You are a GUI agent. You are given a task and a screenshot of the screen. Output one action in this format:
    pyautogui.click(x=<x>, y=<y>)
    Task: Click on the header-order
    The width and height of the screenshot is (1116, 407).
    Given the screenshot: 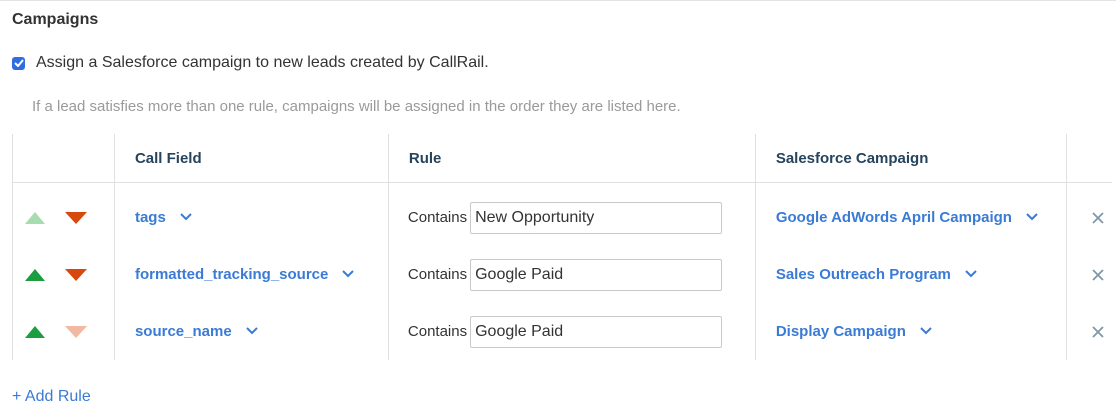 What is the action you would take?
    pyautogui.click(x=63, y=158)
    